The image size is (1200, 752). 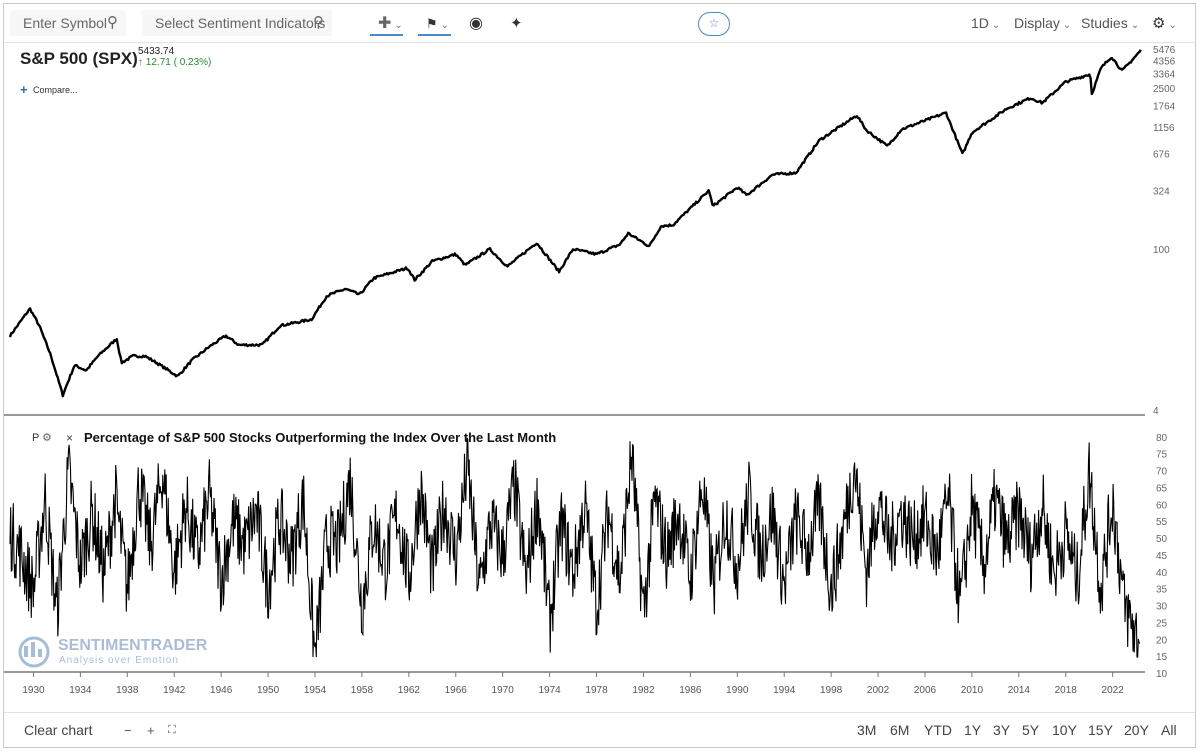 I want to click on spx-y-axis: 4 100 324 676 1156 1764 2500 3364 43565476, so click(x=1164, y=231).